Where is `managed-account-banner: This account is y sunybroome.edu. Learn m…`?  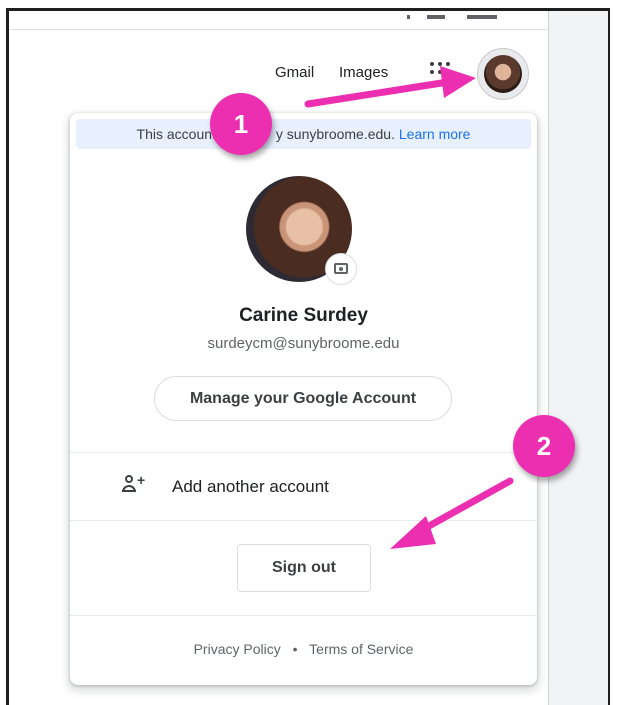 managed-account-banner: This account is y sunybroome.edu. Learn m… is located at coordinates (303, 134).